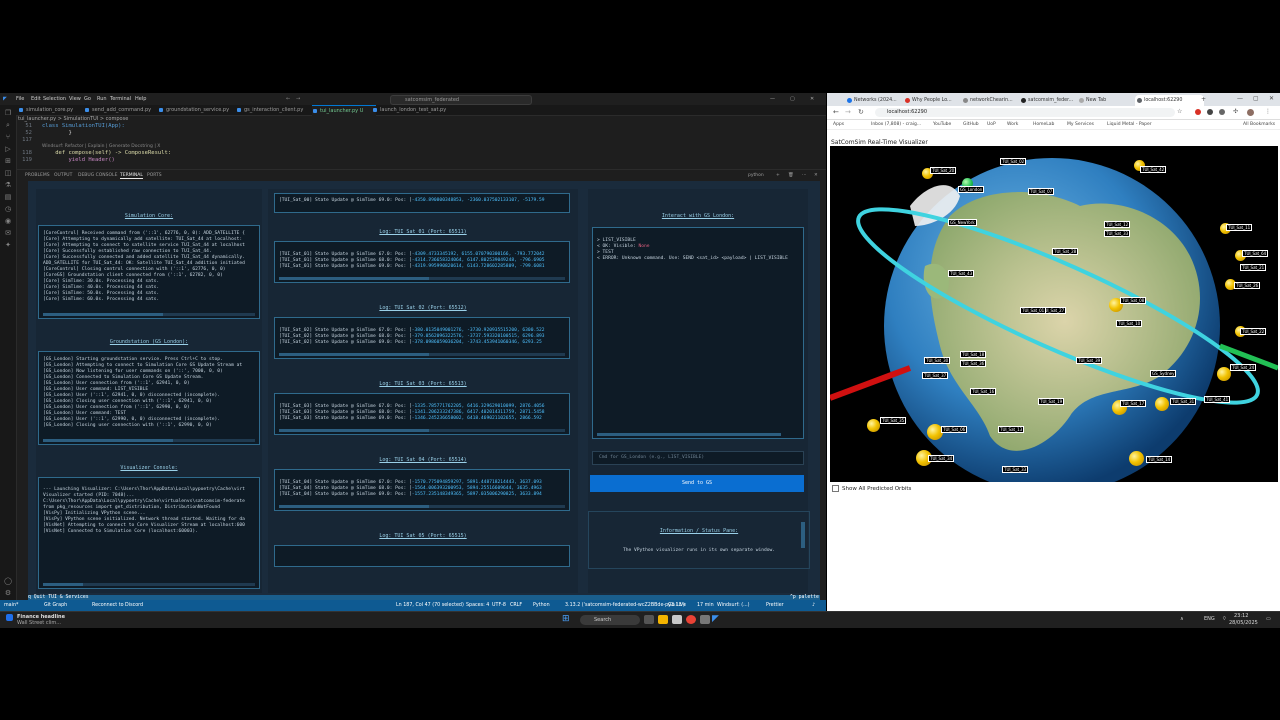  I want to click on task-view-icon, so click(649, 619).